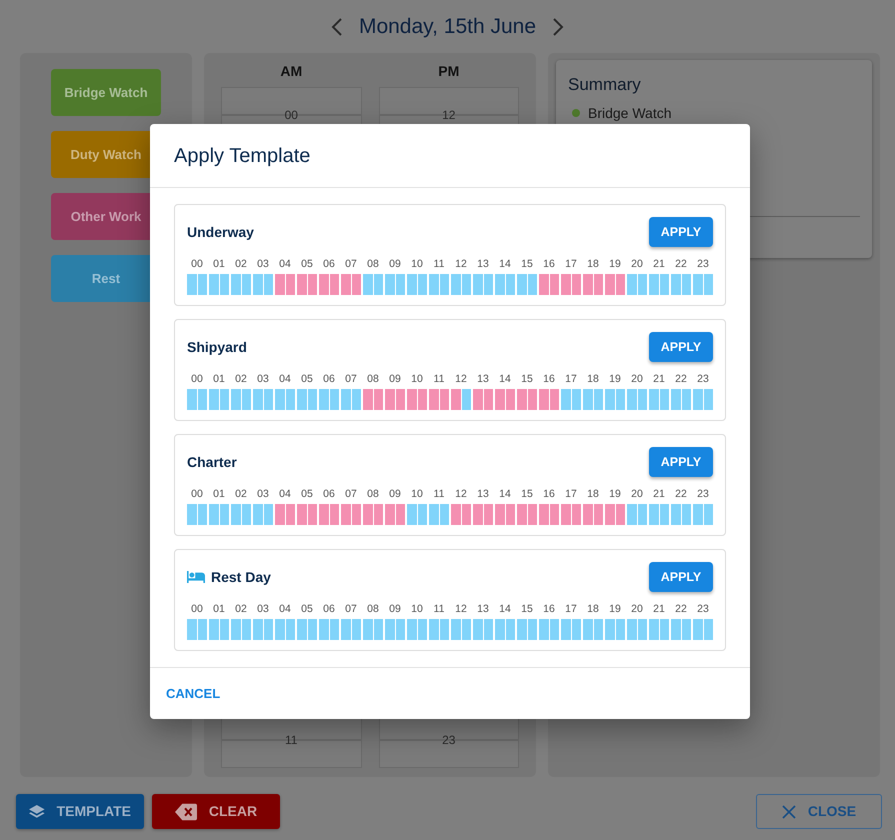  What do you see at coordinates (605, 85) in the screenshot?
I see `summary-title: Summary` at bounding box center [605, 85].